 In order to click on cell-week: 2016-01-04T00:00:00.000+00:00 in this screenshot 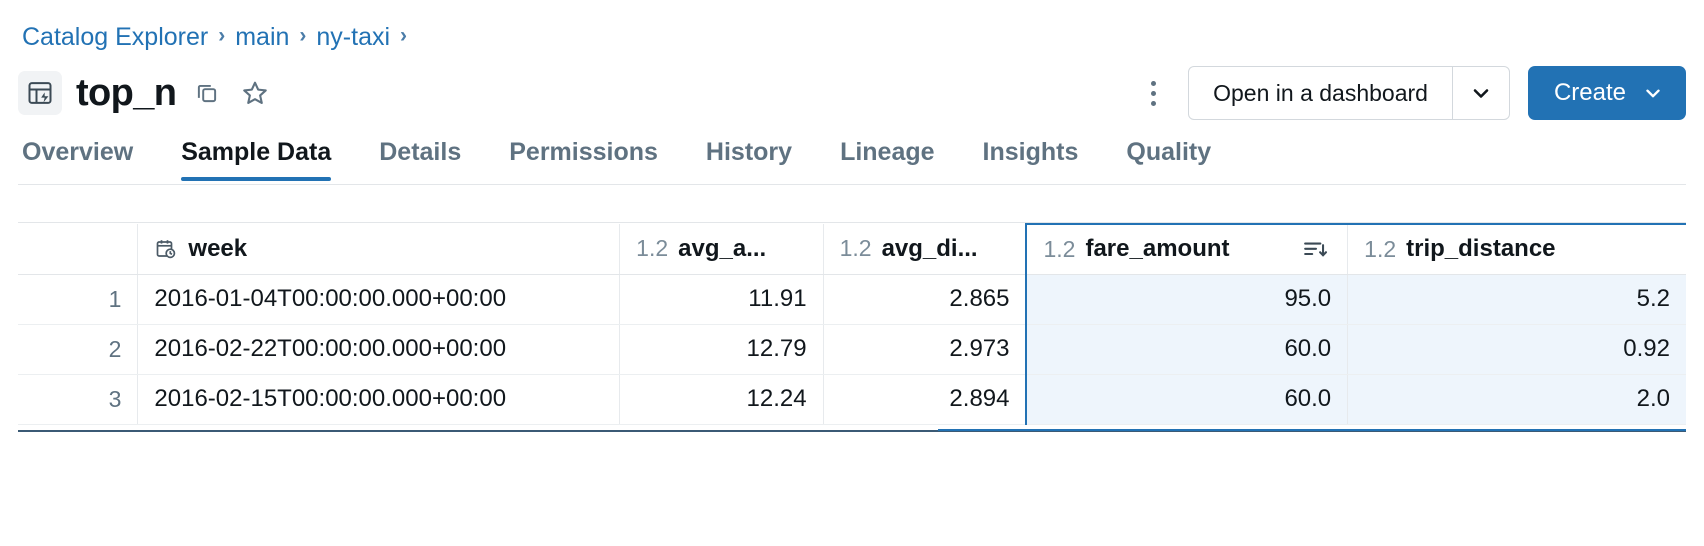, I will do `click(379, 299)`.